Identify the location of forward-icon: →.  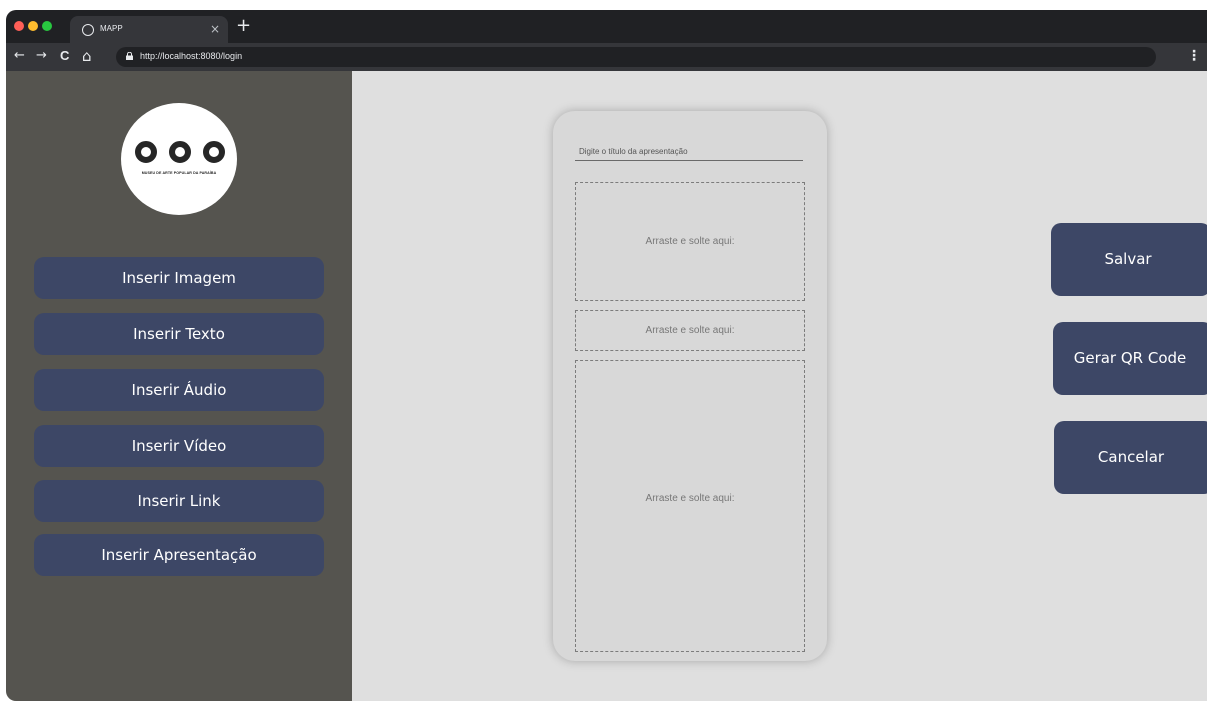
(41, 56).